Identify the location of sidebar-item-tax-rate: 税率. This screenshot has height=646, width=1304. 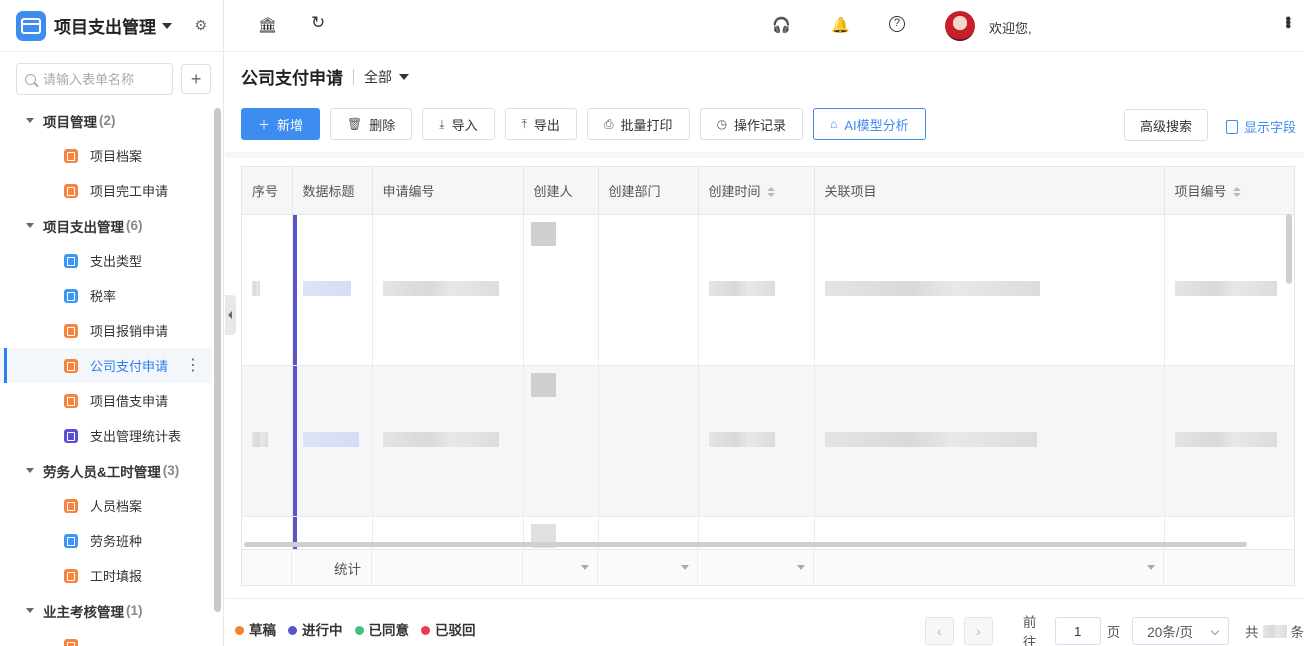
(106, 295).